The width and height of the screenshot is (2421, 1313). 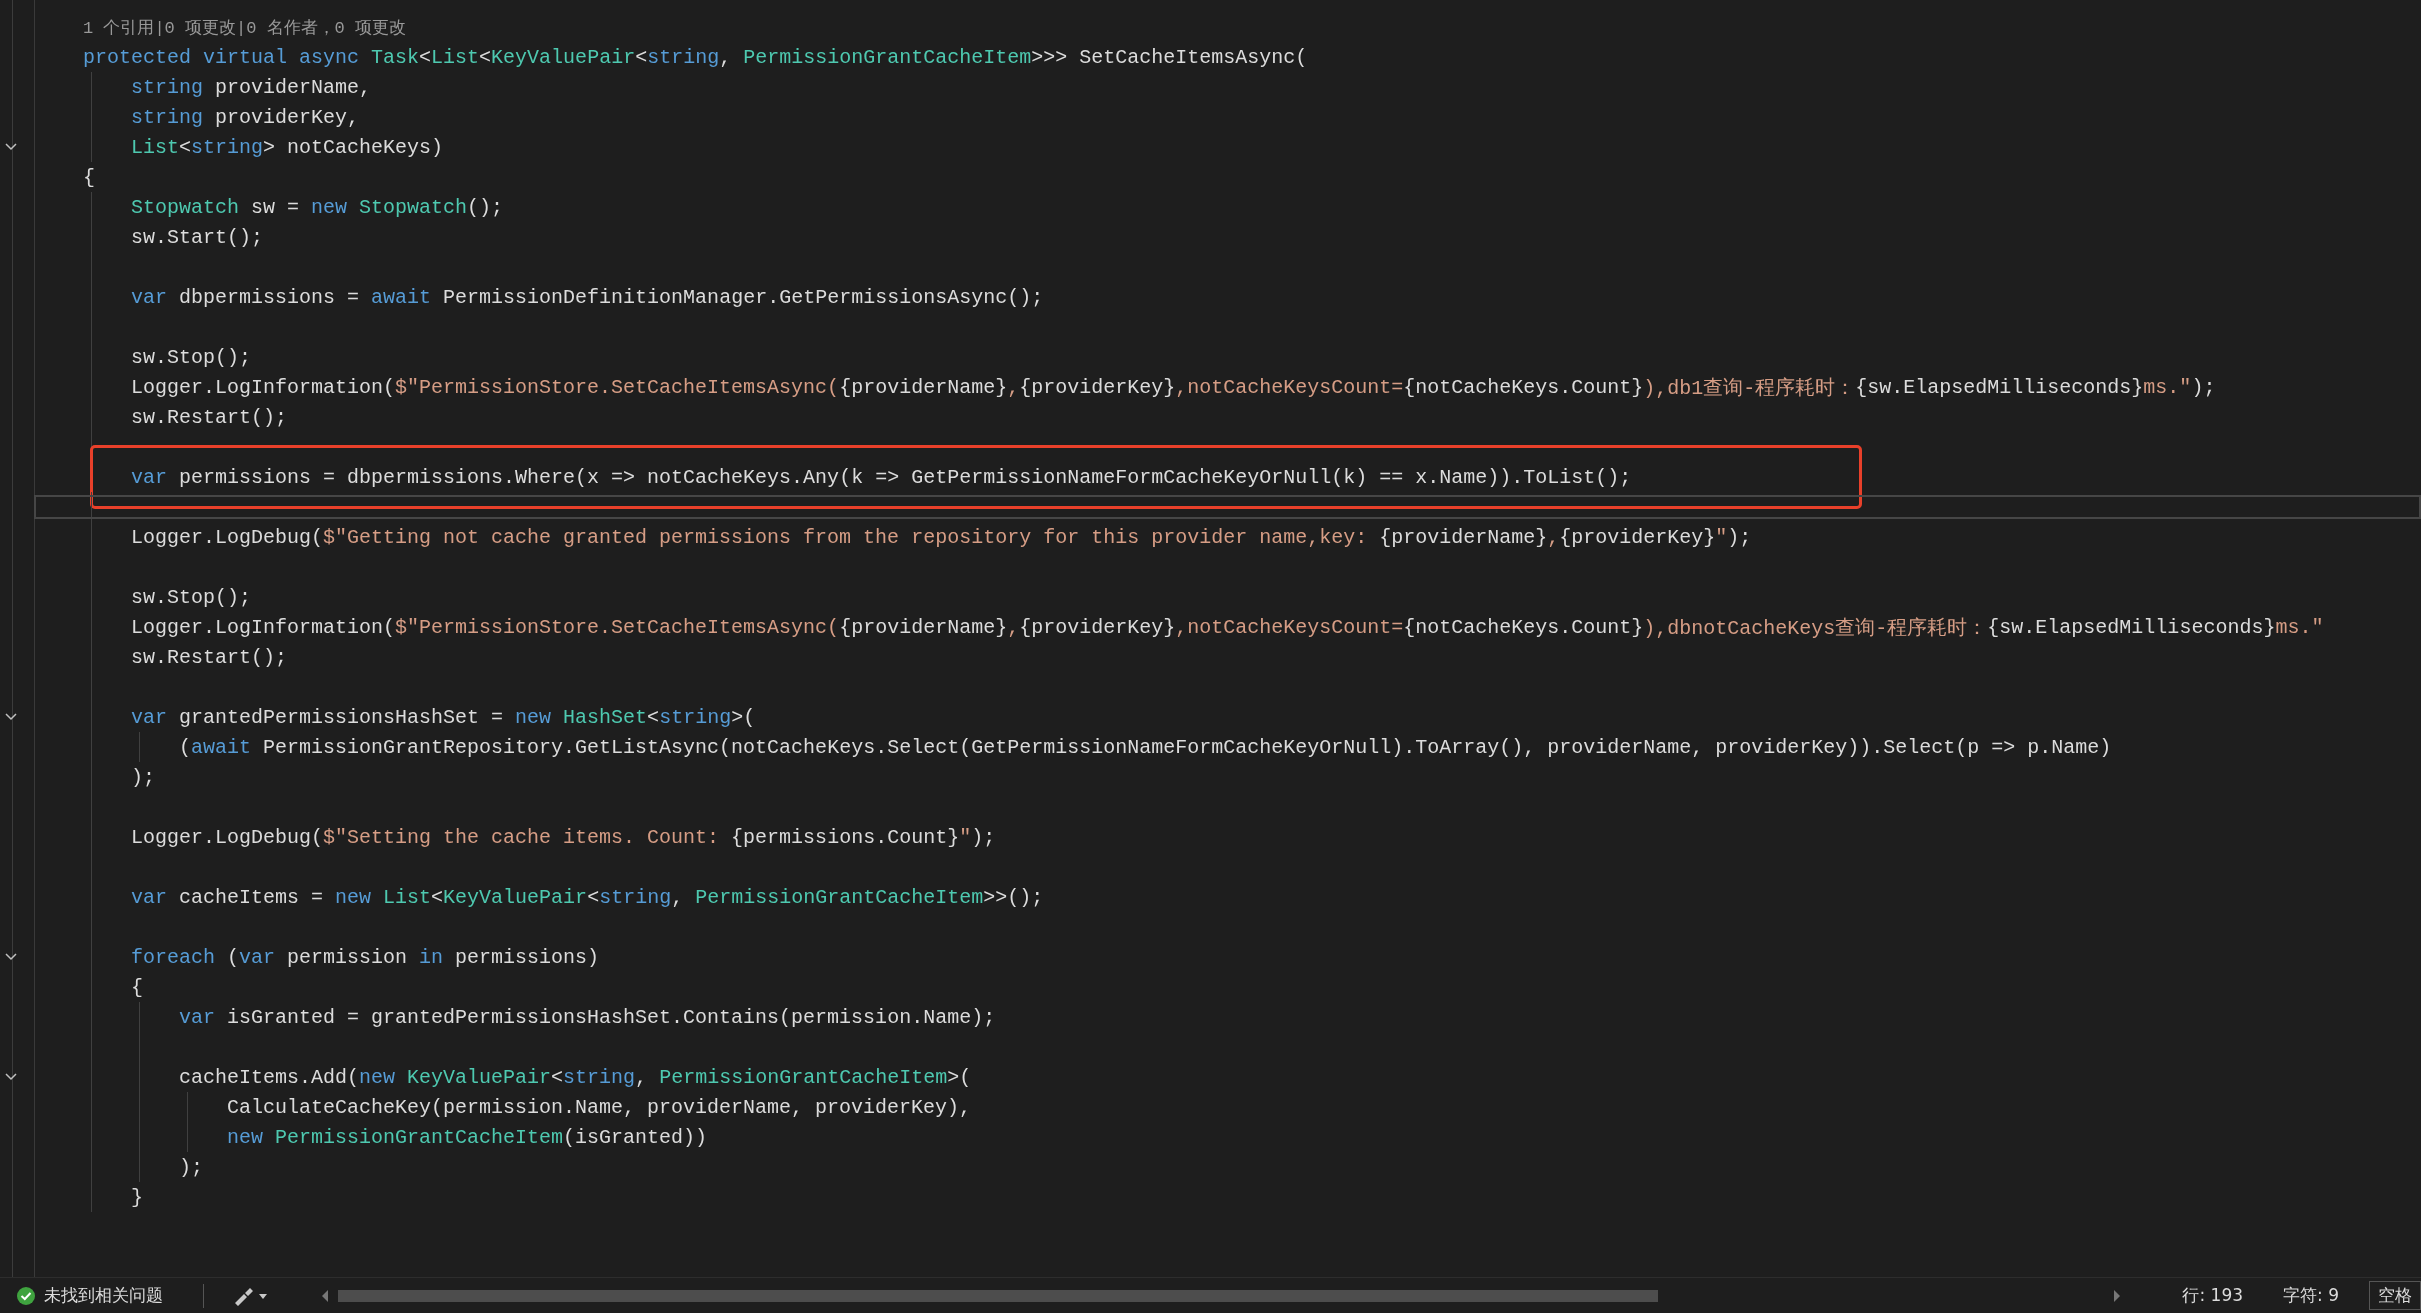 I want to click on code-text: {permissions.Count}, so click(x=845, y=837).